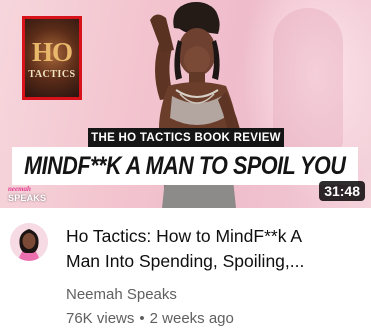  What do you see at coordinates (19, 189) in the screenshot?
I see `watermark-script: neemah` at bounding box center [19, 189].